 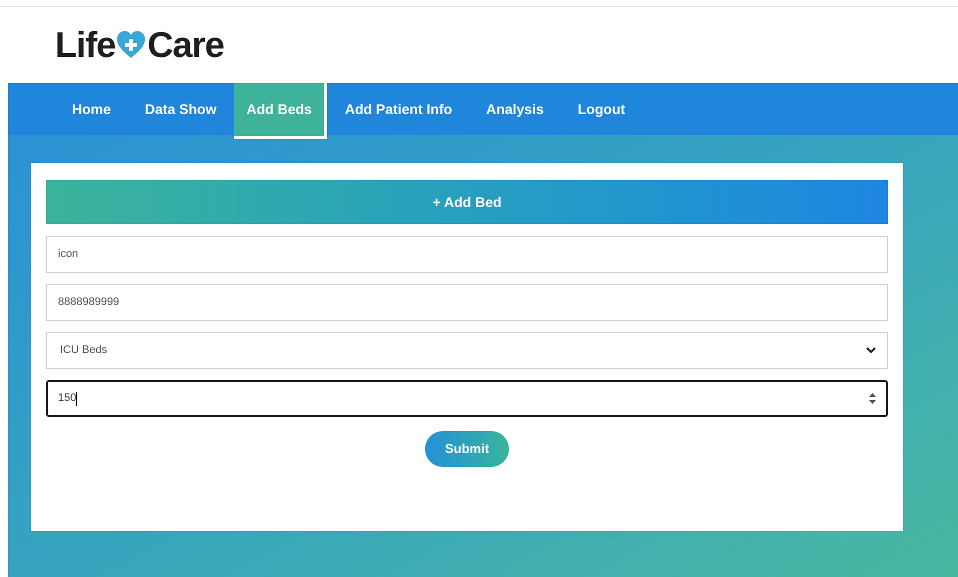 What do you see at coordinates (602, 109) in the screenshot?
I see `nav-tab: Logout` at bounding box center [602, 109].